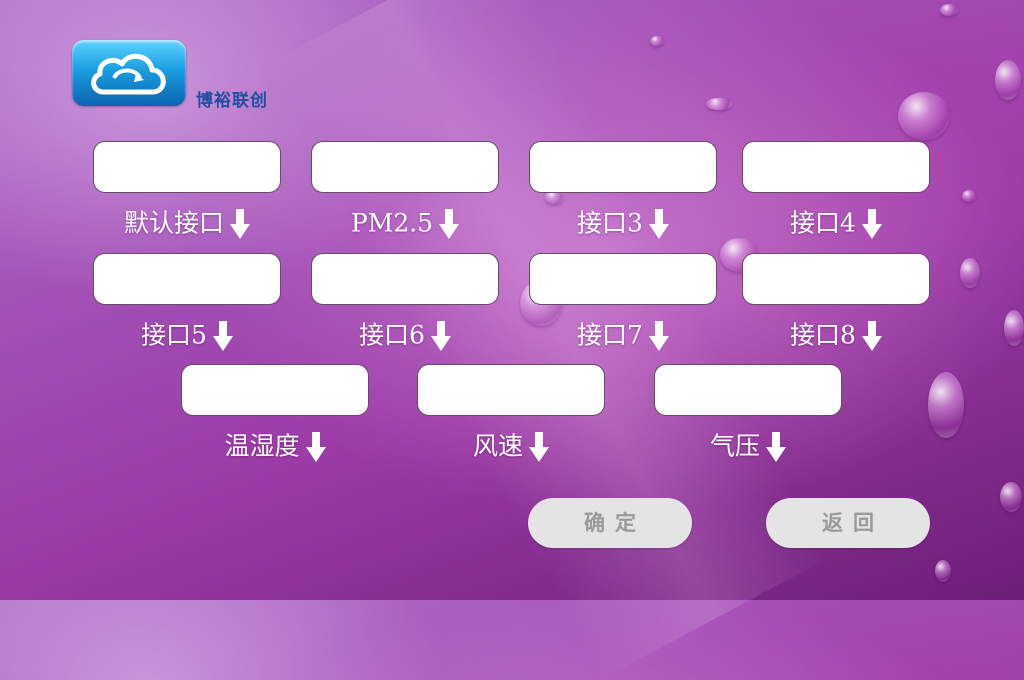 This screenshot has width=1024, height=680. I want to click on field-label-default-port: 默认接口, so click(187, 222).